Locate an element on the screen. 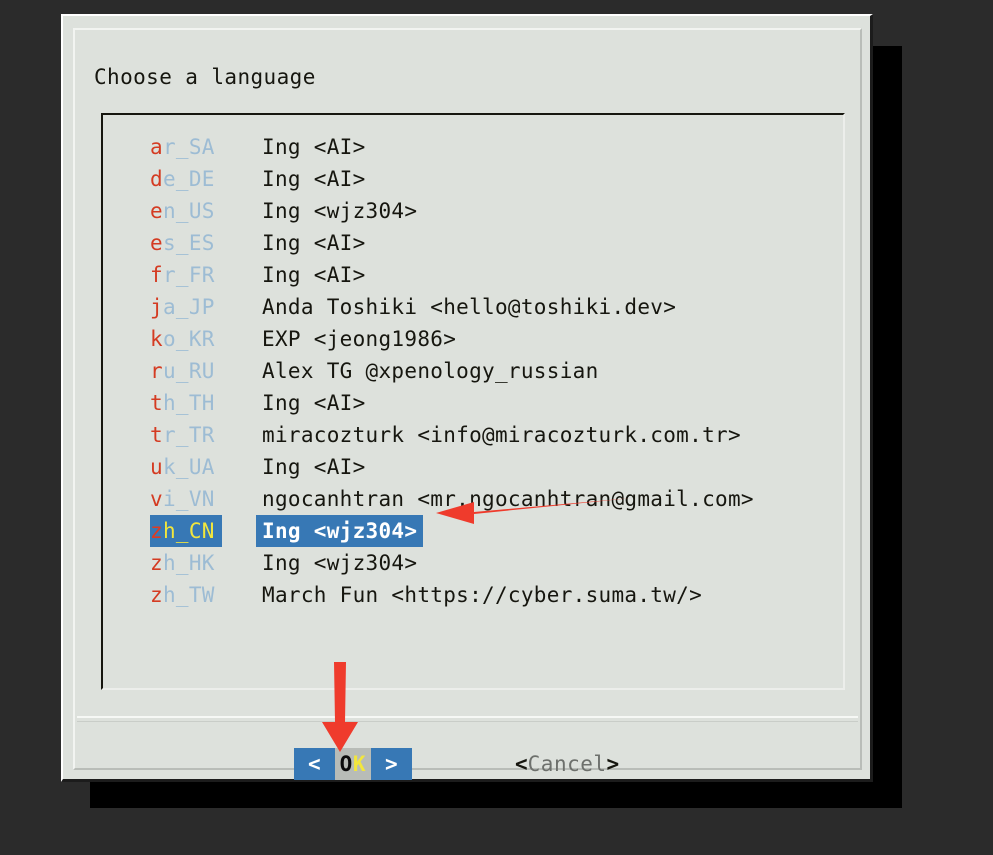  language-code: en_US is located at coordinates (186, 211).